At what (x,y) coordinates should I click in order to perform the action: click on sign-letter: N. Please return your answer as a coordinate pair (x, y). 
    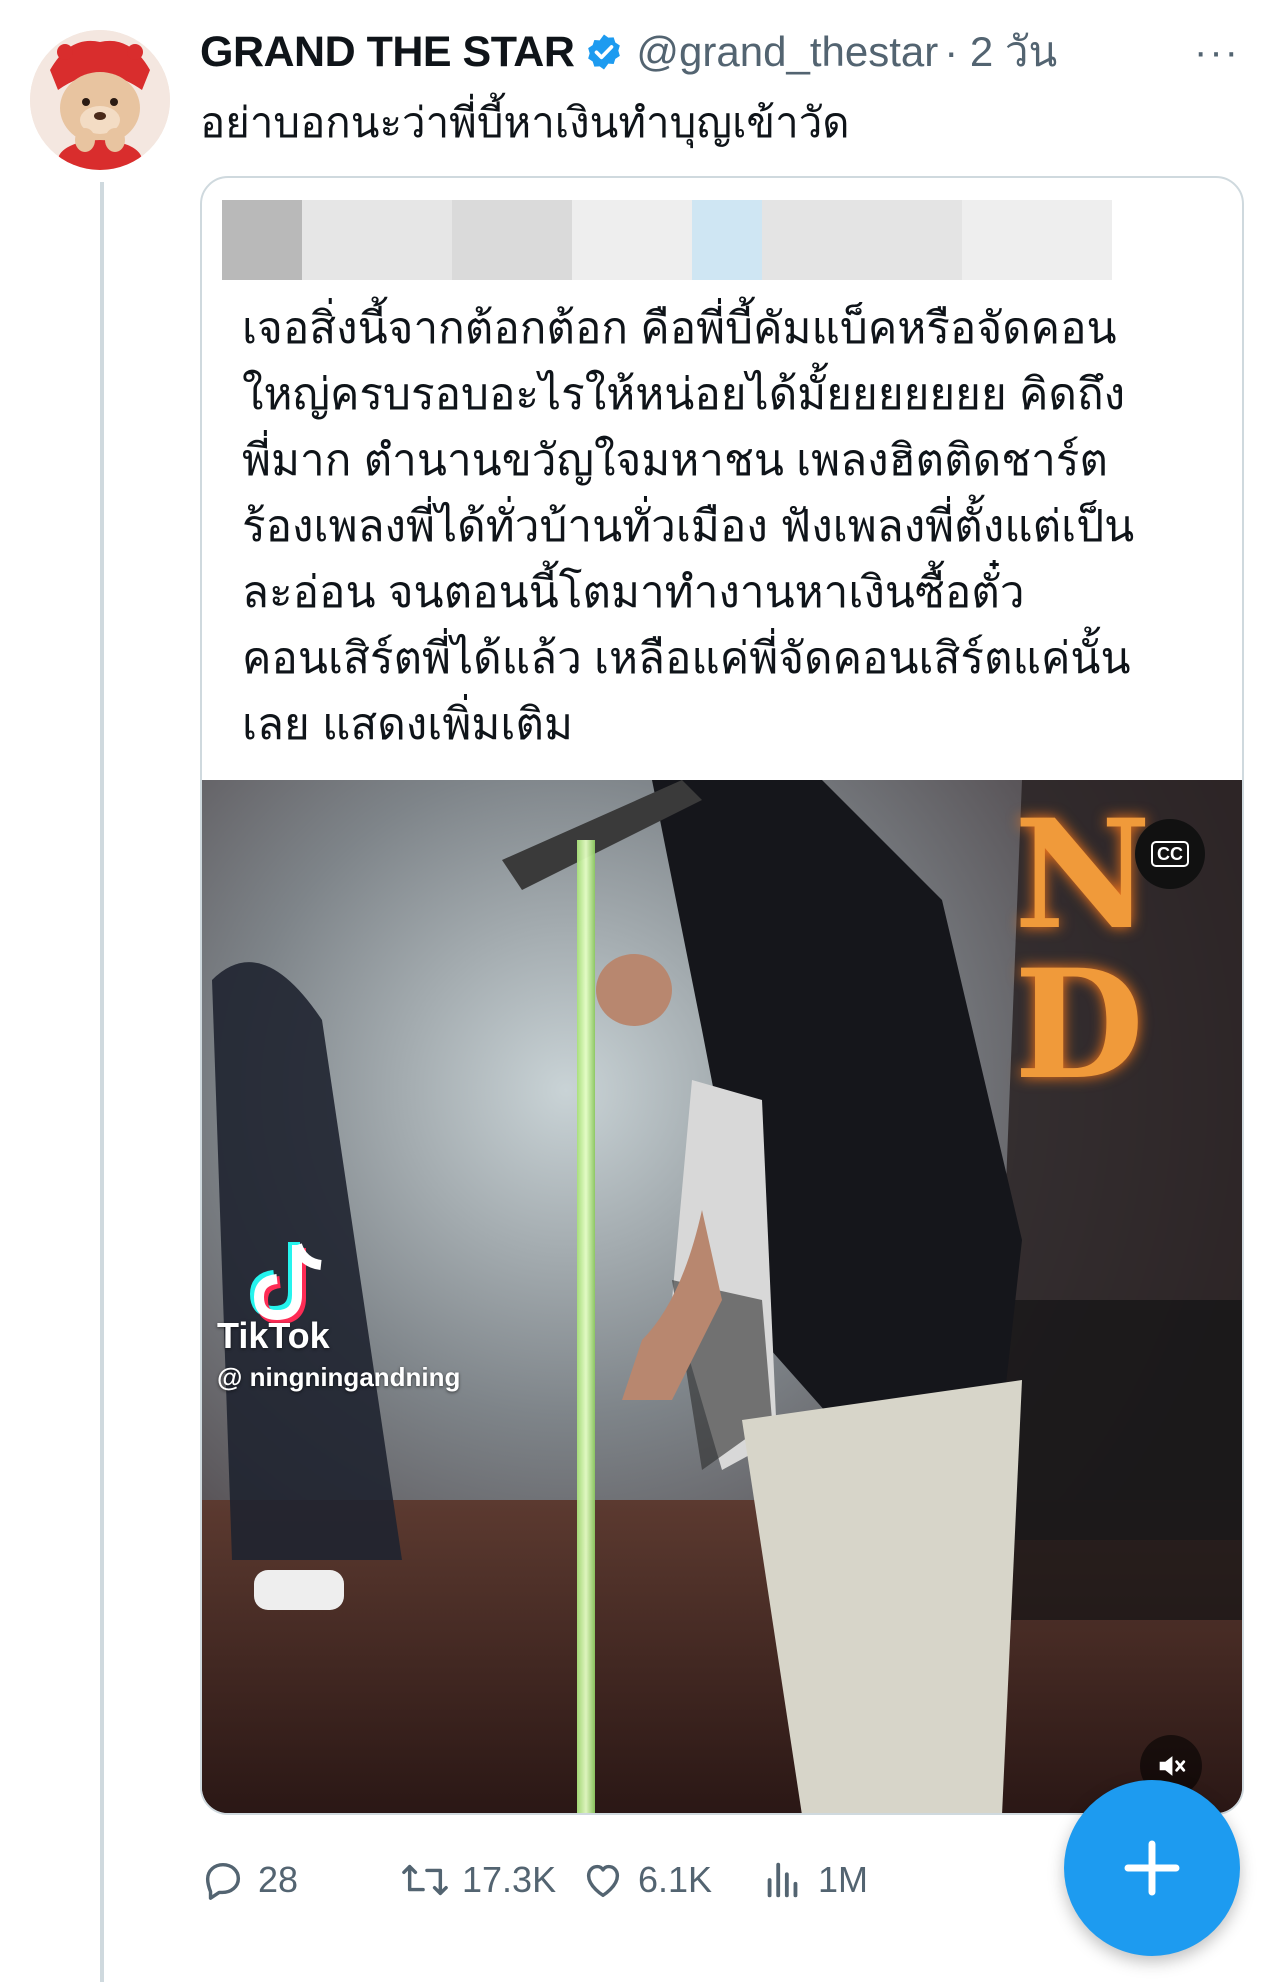
    Looking at the image, I should click on (1083, 875).